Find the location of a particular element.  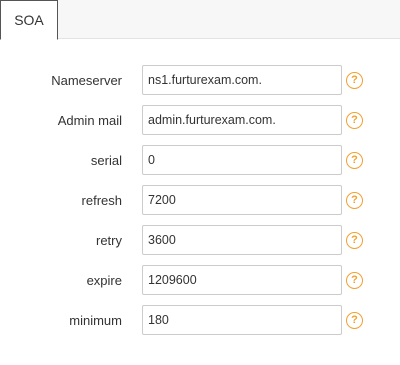

expire-row: expire ? is located at coordinates (200, 280).